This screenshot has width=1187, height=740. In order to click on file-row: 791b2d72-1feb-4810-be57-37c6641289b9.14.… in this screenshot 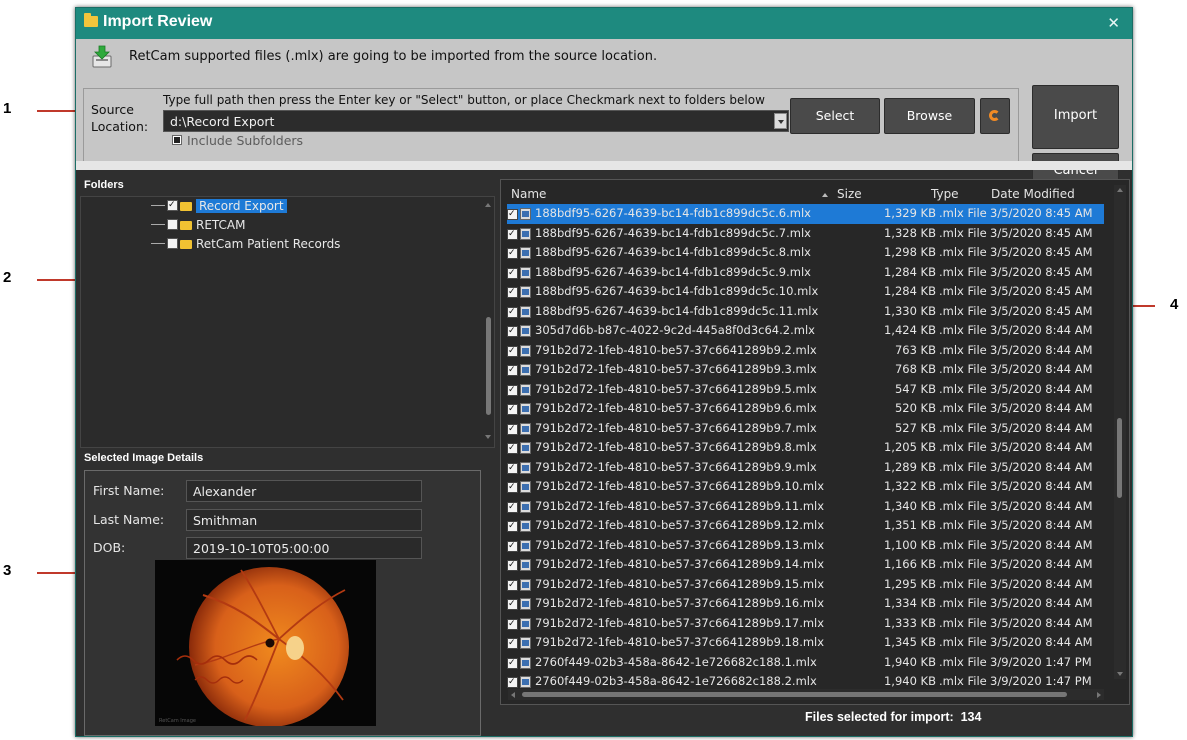, I will do `click(805, 565)`.